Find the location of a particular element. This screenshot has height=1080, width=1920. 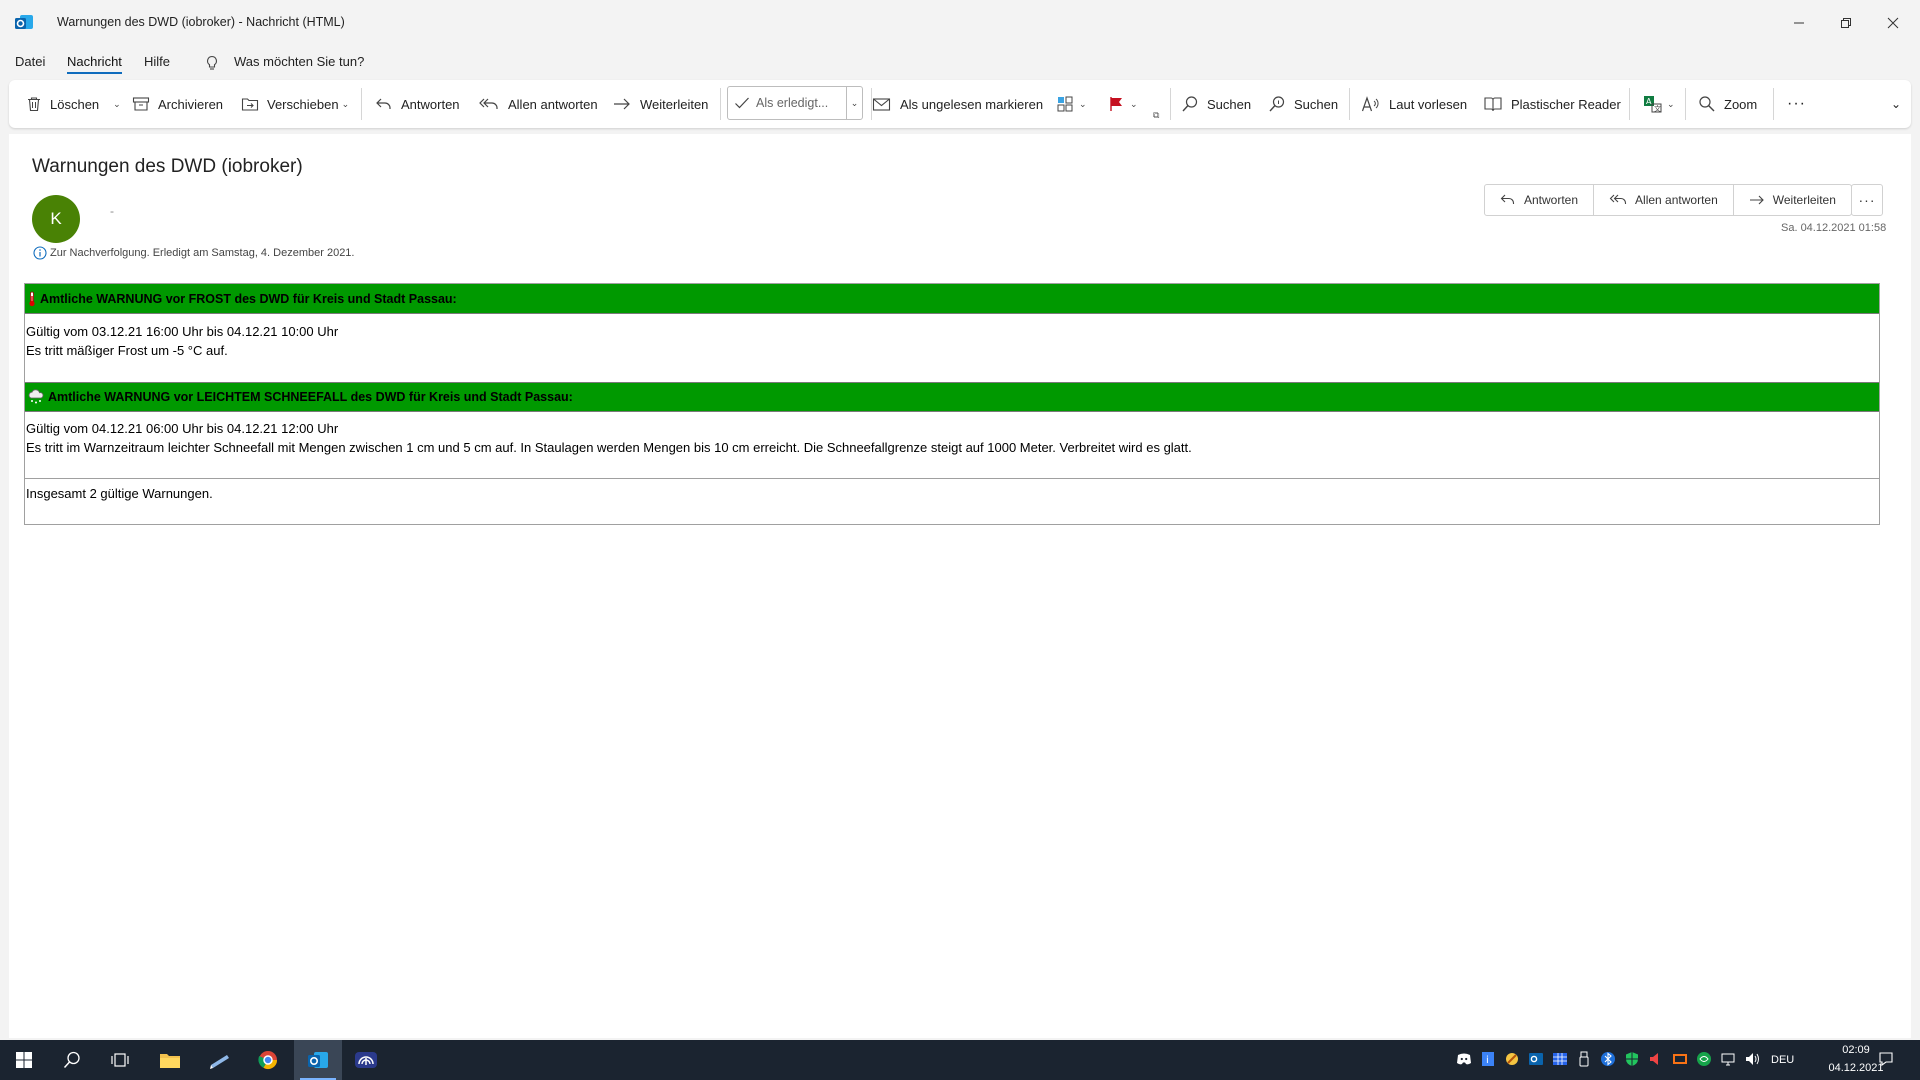

read-aloud-icon is located at coordinates (1370, 104).